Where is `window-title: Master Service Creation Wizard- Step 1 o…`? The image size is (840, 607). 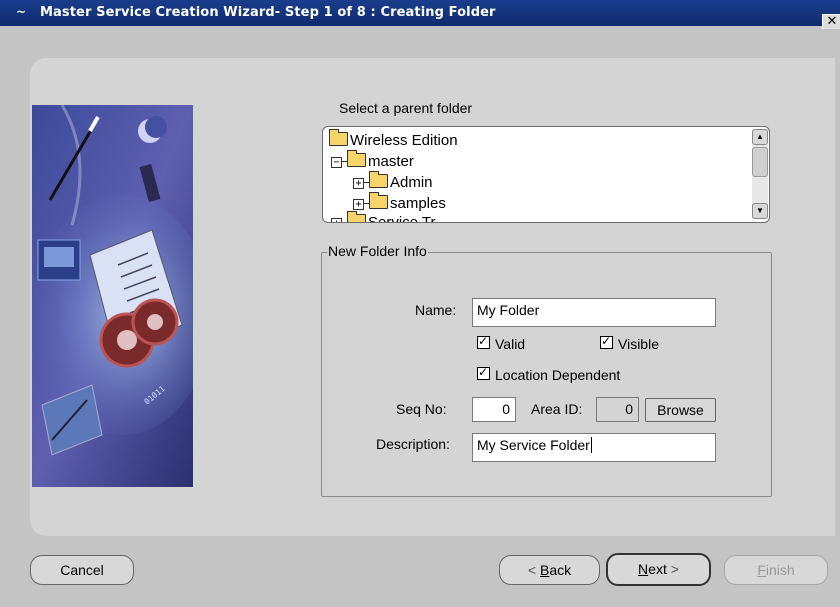 window-title: Master Service Creation Wizard- Step 1 o… is located at coordinates (268, 12).